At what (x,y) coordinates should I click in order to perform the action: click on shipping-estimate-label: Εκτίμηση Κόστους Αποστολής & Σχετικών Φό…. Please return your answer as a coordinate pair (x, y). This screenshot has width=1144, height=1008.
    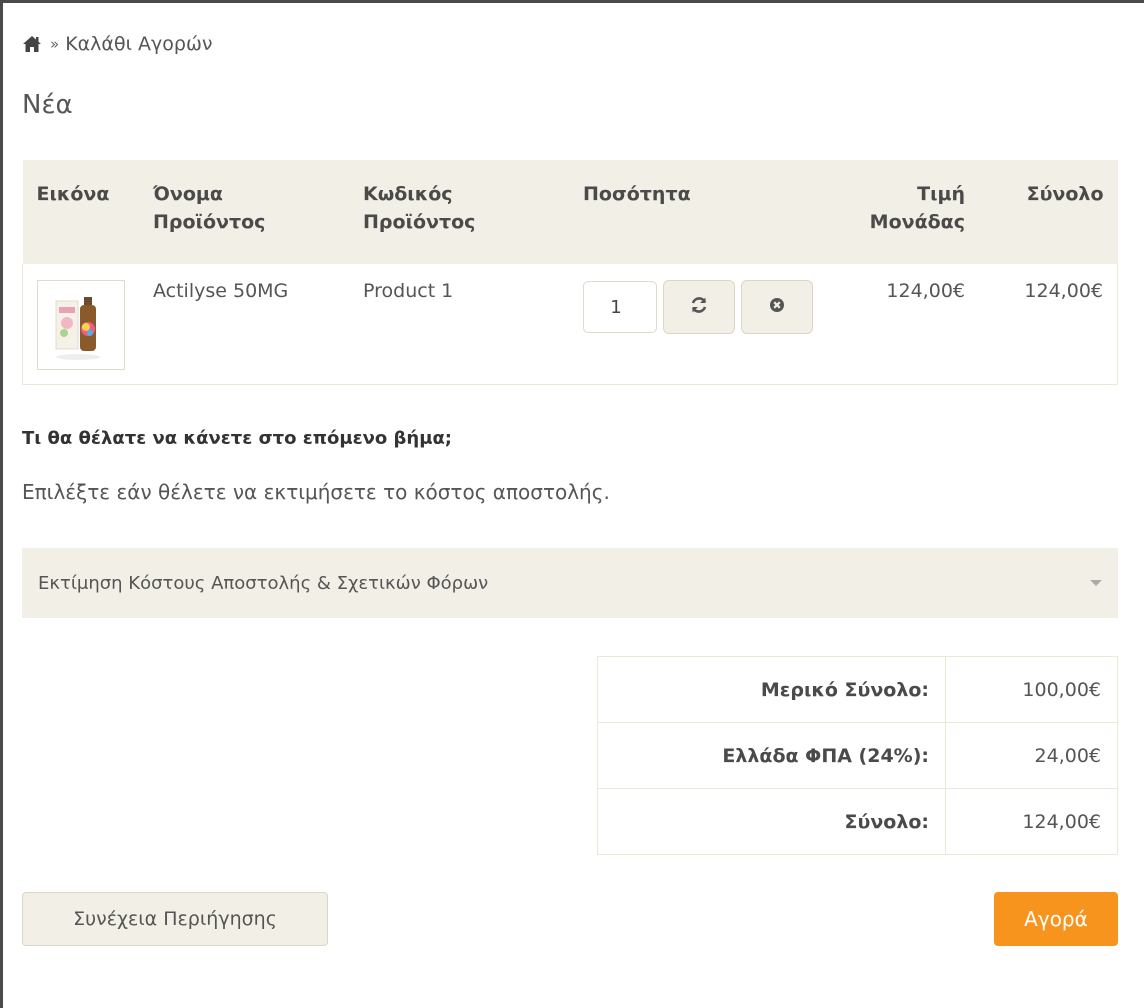
    Looking at the image, I should click on (263, 583).